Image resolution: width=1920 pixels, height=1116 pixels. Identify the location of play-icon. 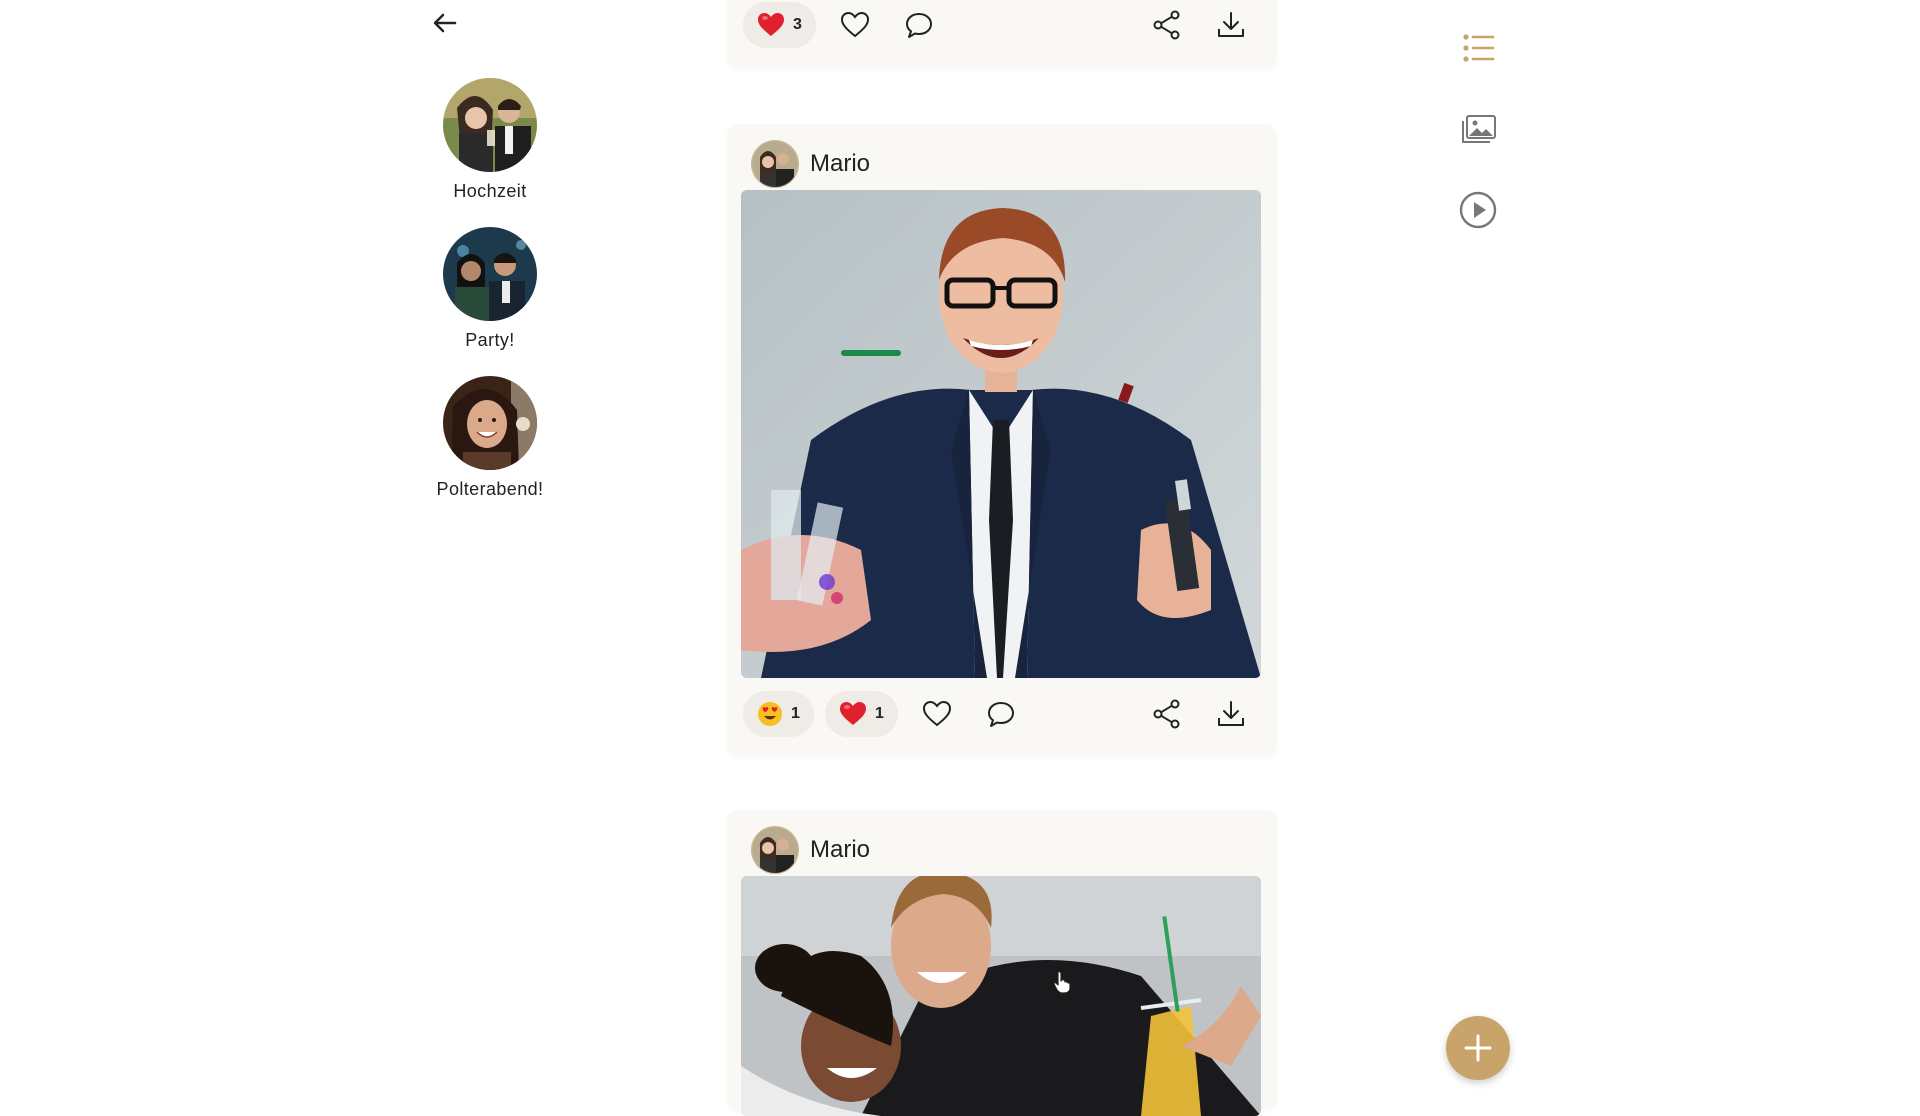
(1478, 210).